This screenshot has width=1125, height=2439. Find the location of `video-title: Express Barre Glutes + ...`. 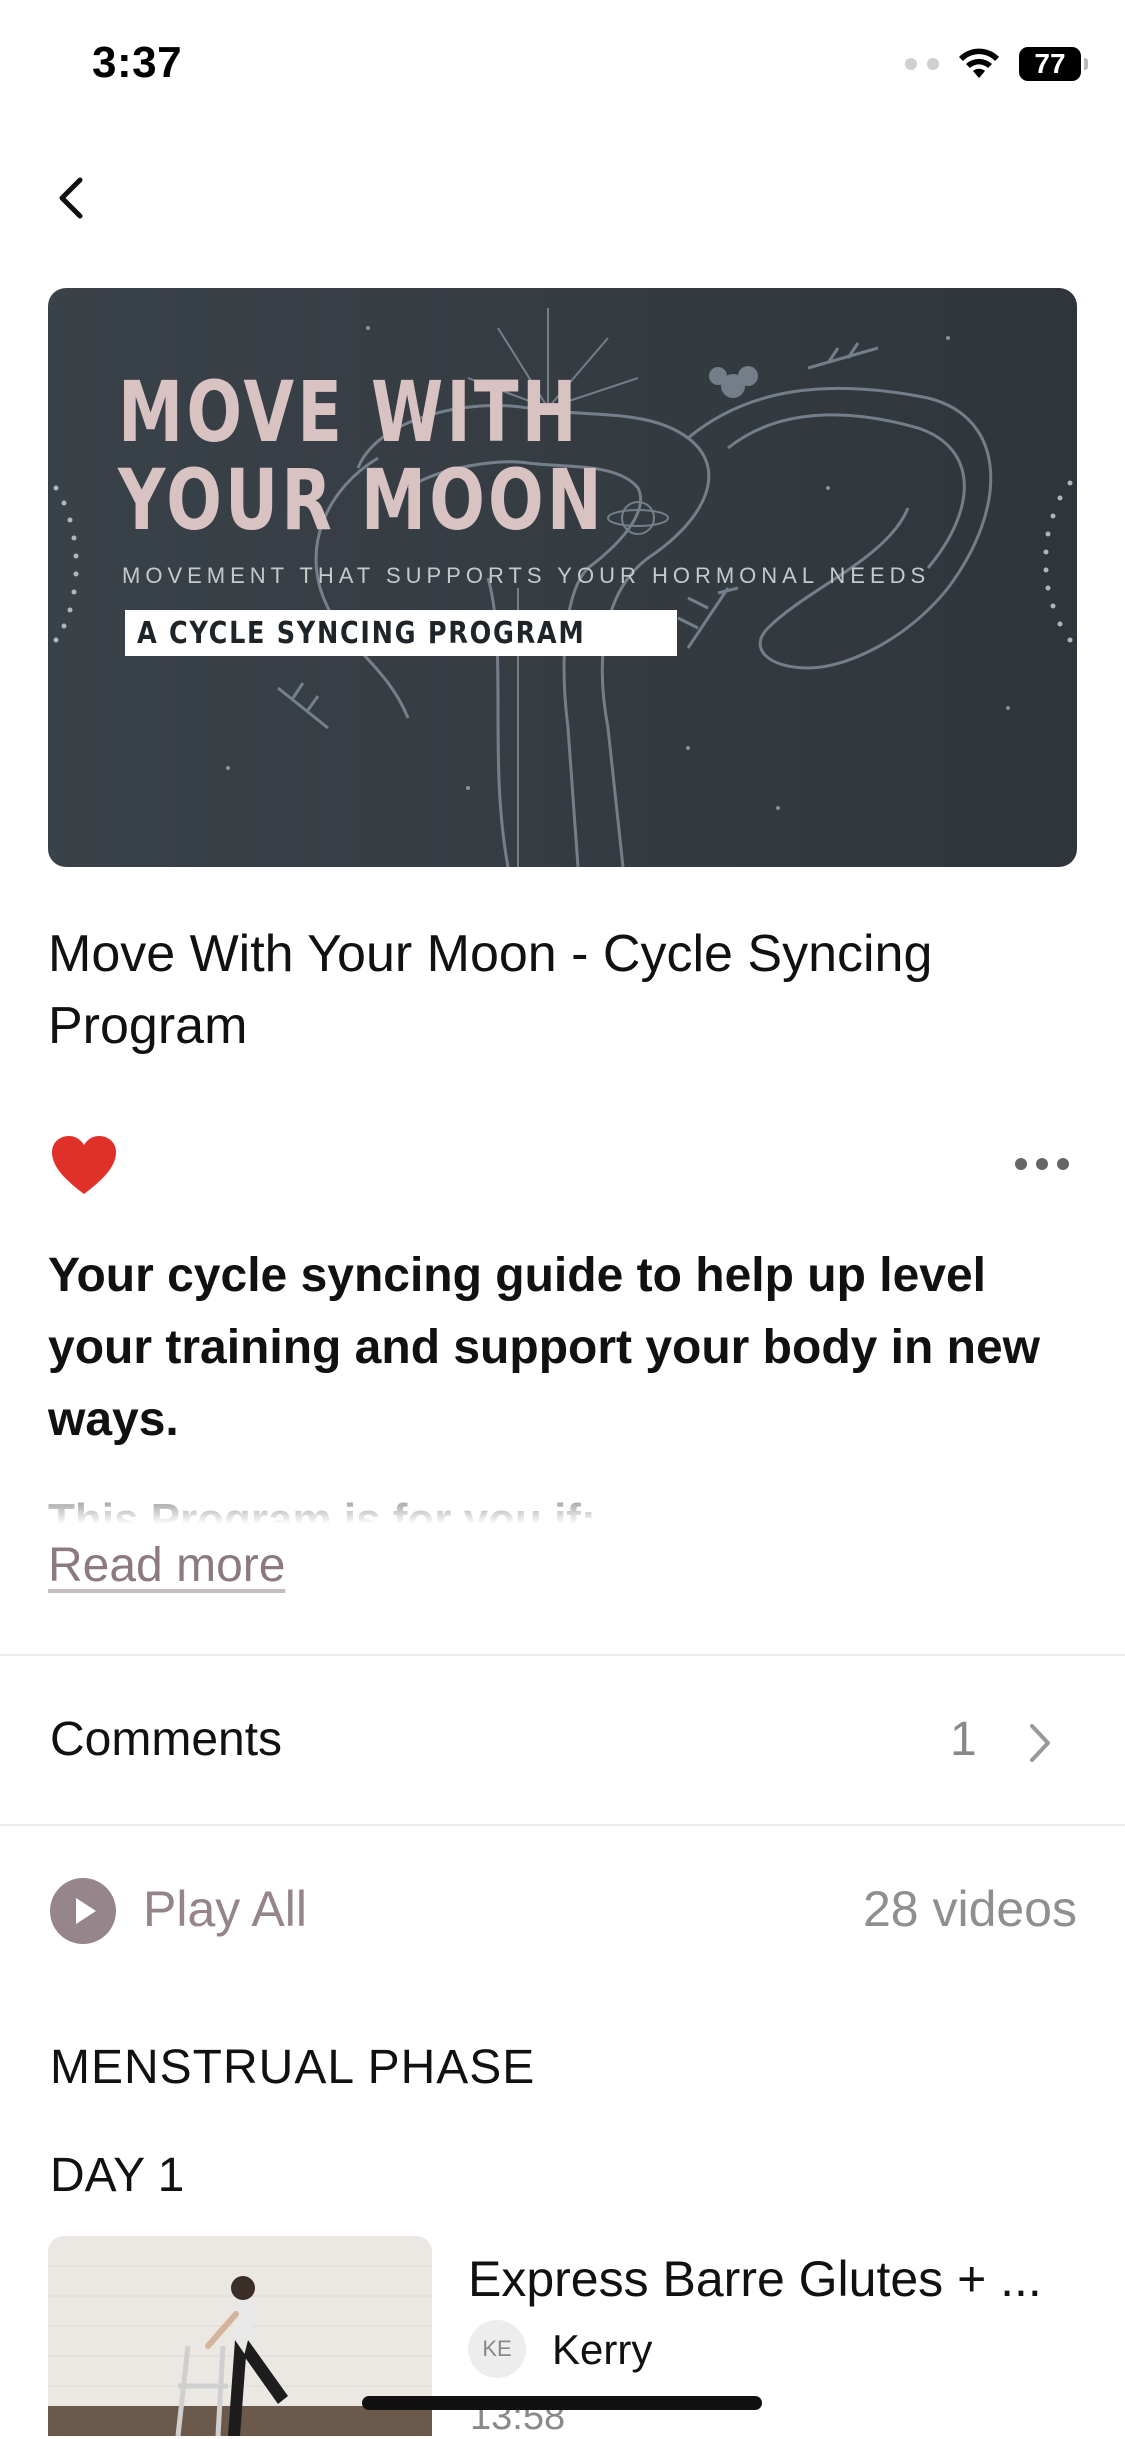

video-title: Express Barre Glutes + ... is located at coordinates (755, 2279).